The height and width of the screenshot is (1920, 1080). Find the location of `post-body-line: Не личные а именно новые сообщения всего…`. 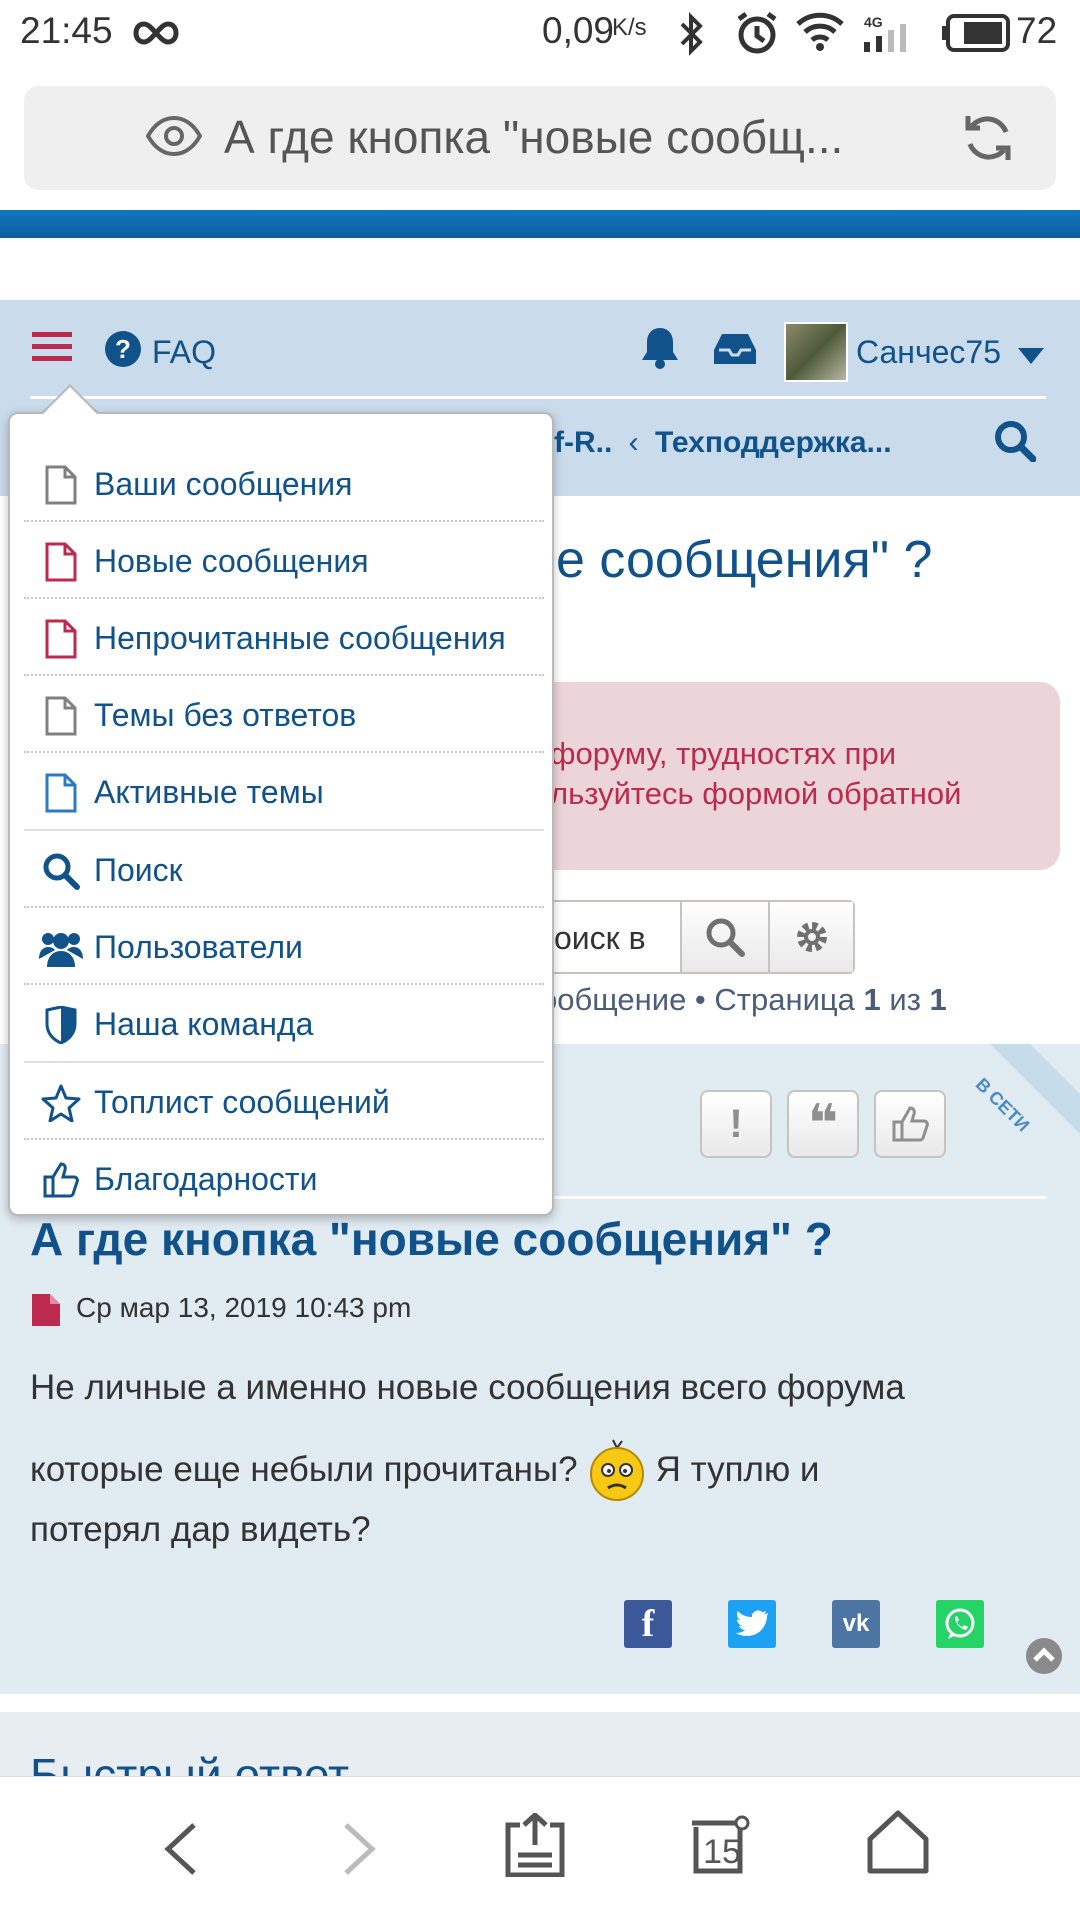

post-body-line: Не личные а именно новые сообщения всего… is located at coordinates (467, 1387).